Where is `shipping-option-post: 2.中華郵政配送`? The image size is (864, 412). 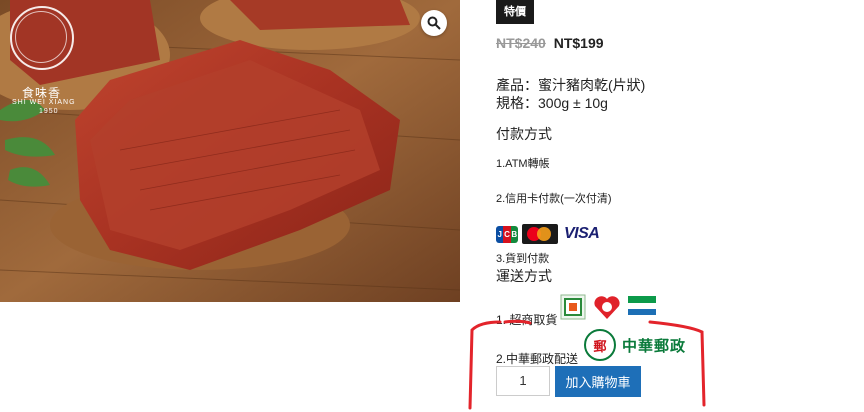 shipping-option-post: 2.中華郵政配送 is located at coordinates (537, 359).